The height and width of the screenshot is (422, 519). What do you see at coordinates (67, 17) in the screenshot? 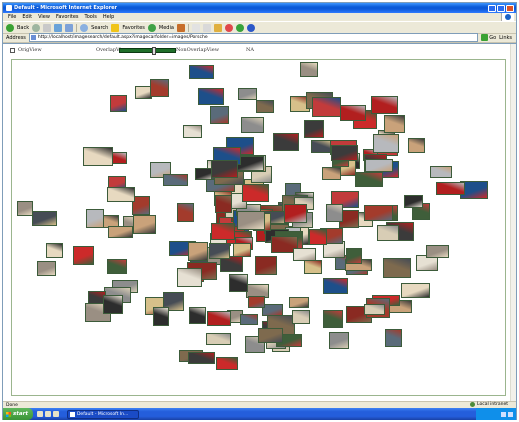
I see `menu-favorites: Favorites` at bounding box center [67, 17].